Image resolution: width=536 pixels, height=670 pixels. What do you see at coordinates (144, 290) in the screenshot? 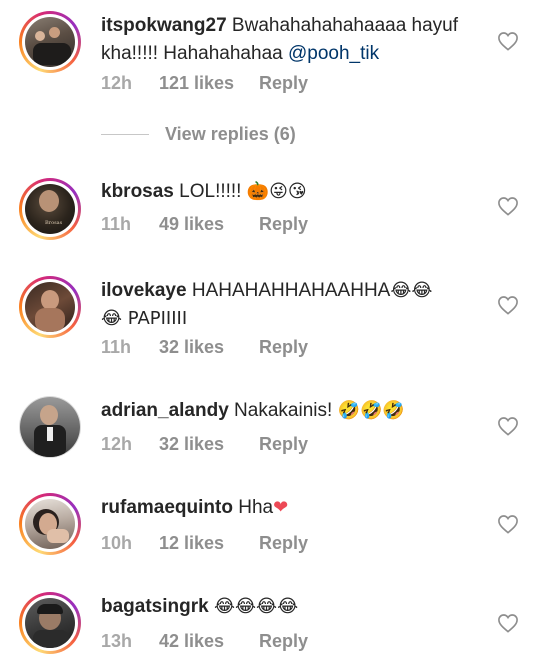
I see `comment-username: ilovekaye` at bounding box center [144, 290].